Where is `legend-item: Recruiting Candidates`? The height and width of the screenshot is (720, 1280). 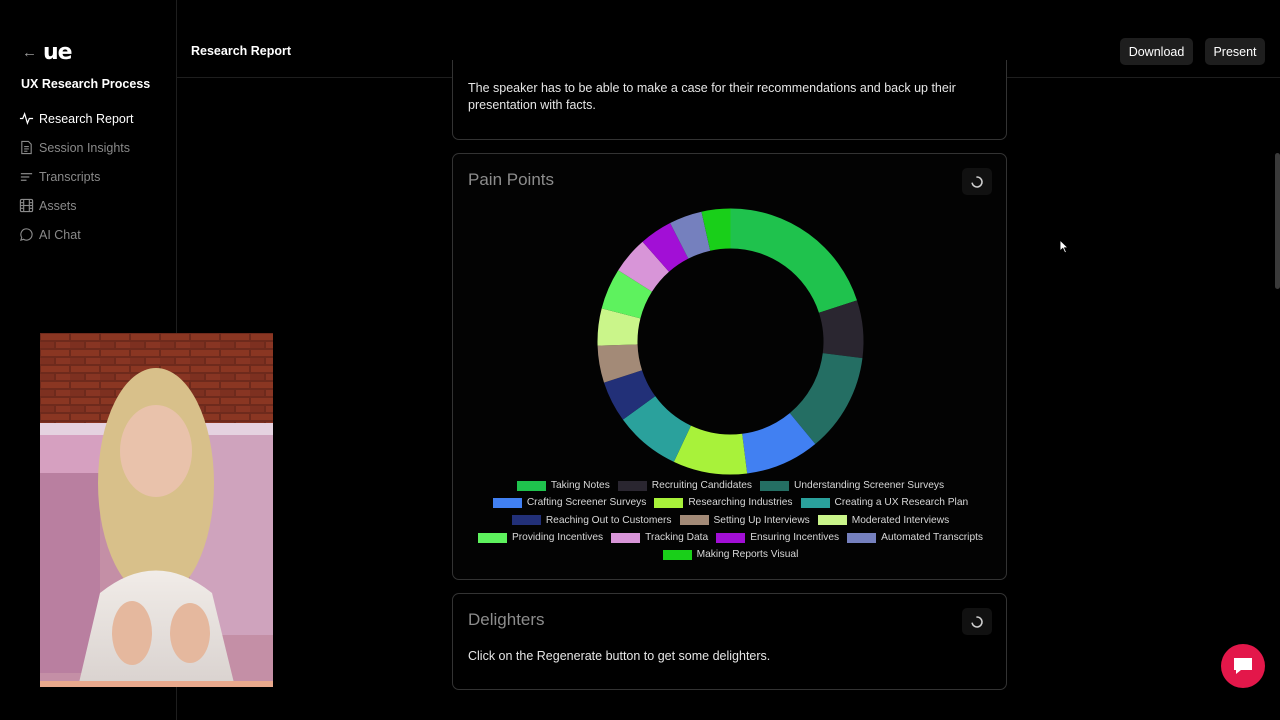
legend-item: Recruiting Candidates is located at coordinates (685, 486).